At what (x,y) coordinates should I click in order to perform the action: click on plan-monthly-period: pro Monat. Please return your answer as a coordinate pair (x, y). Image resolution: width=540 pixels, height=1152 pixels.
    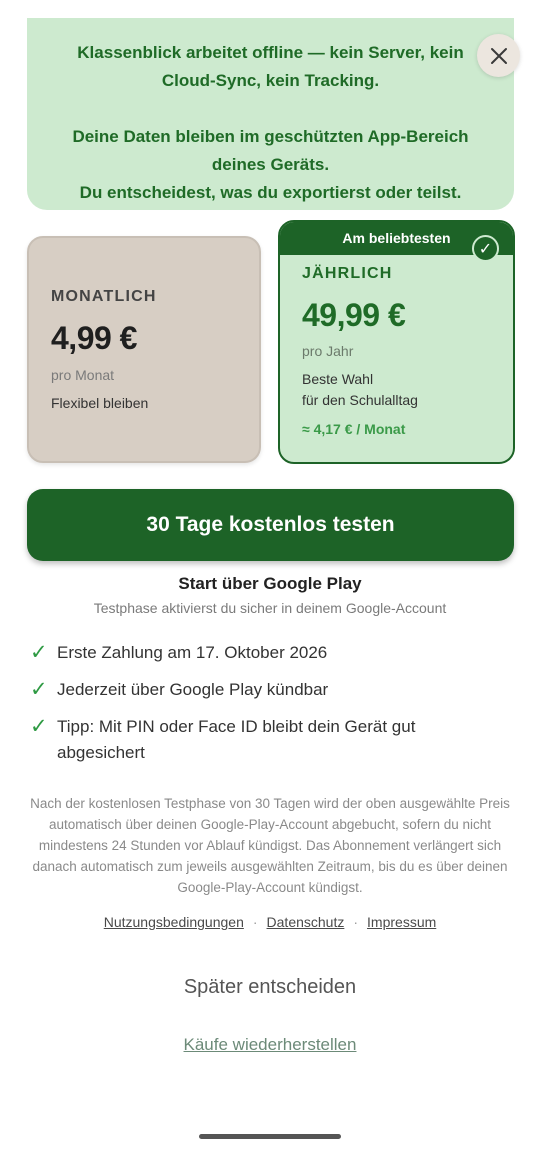
    Looking at the image, I should click on (83, 375).